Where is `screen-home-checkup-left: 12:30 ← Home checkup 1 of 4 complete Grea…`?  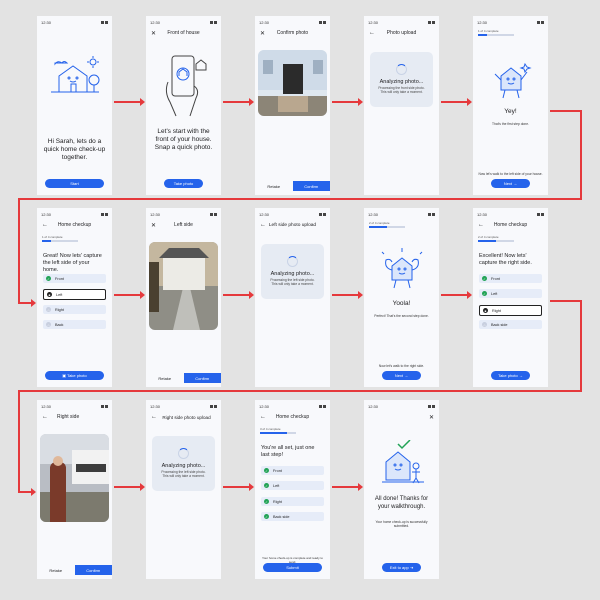
screen-home-checkup-left: 12:30 ← Home checkup 1 of 4 complete Grea… is located at coordinates (74, 297).